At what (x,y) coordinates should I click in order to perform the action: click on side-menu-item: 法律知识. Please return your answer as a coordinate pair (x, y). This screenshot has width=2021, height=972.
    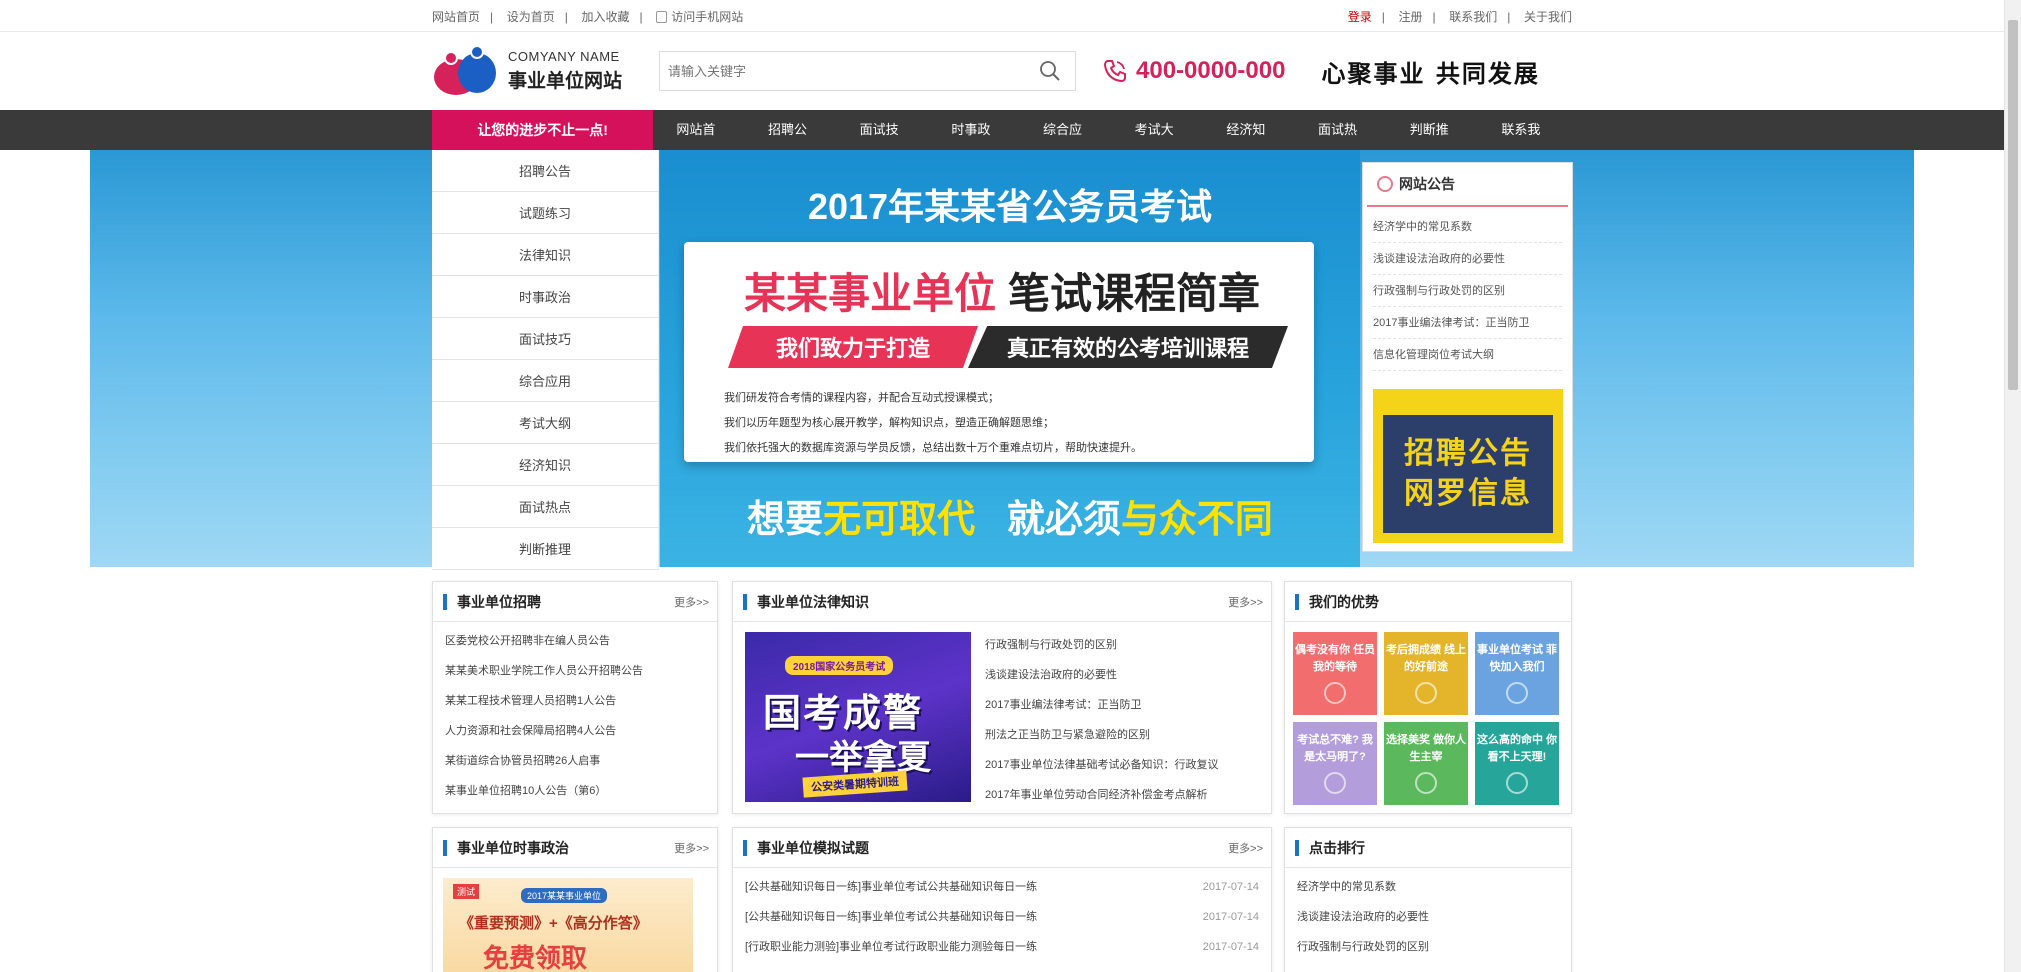
    Looking at the image, I should click on (545, 255).